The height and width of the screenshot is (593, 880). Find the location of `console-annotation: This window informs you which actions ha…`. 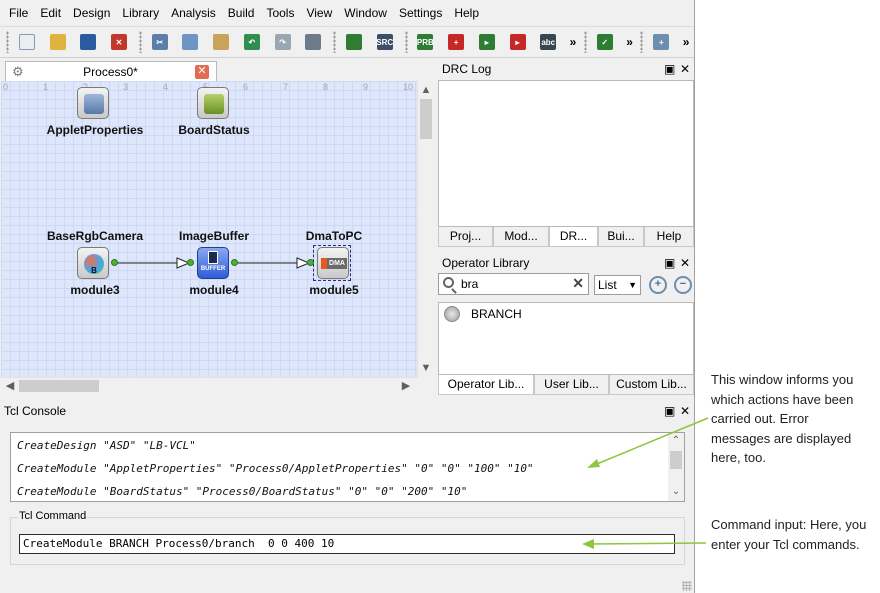

console-annotation: This window informs you which actions ha… is located at coordinates (782, 418).